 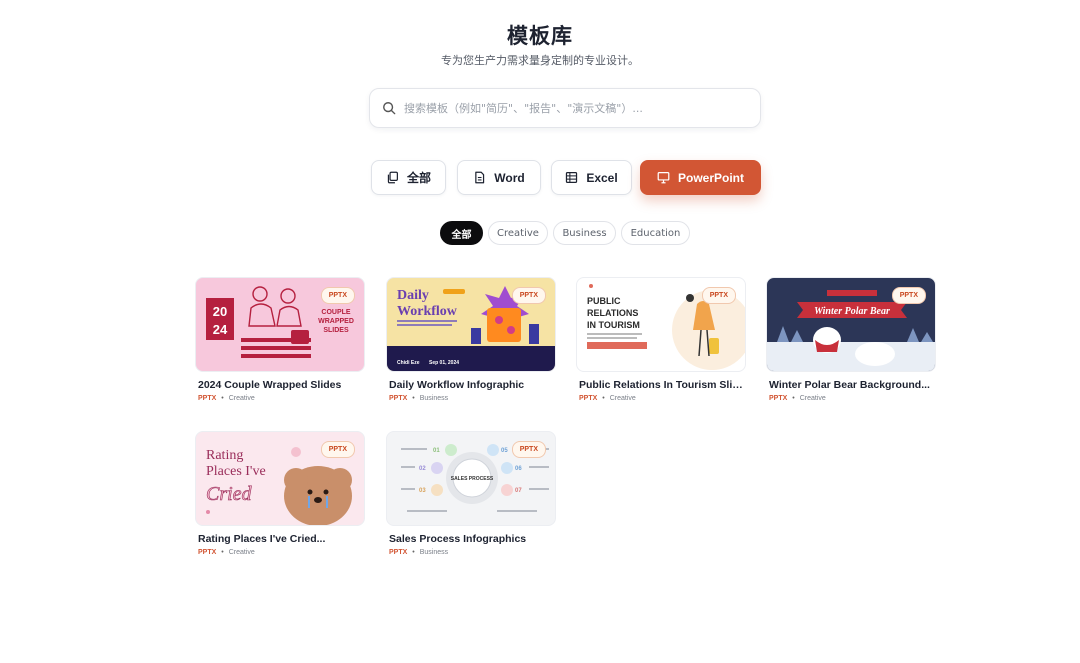 I want to click on thumb-n2: 02, so click(x=422, y=469).